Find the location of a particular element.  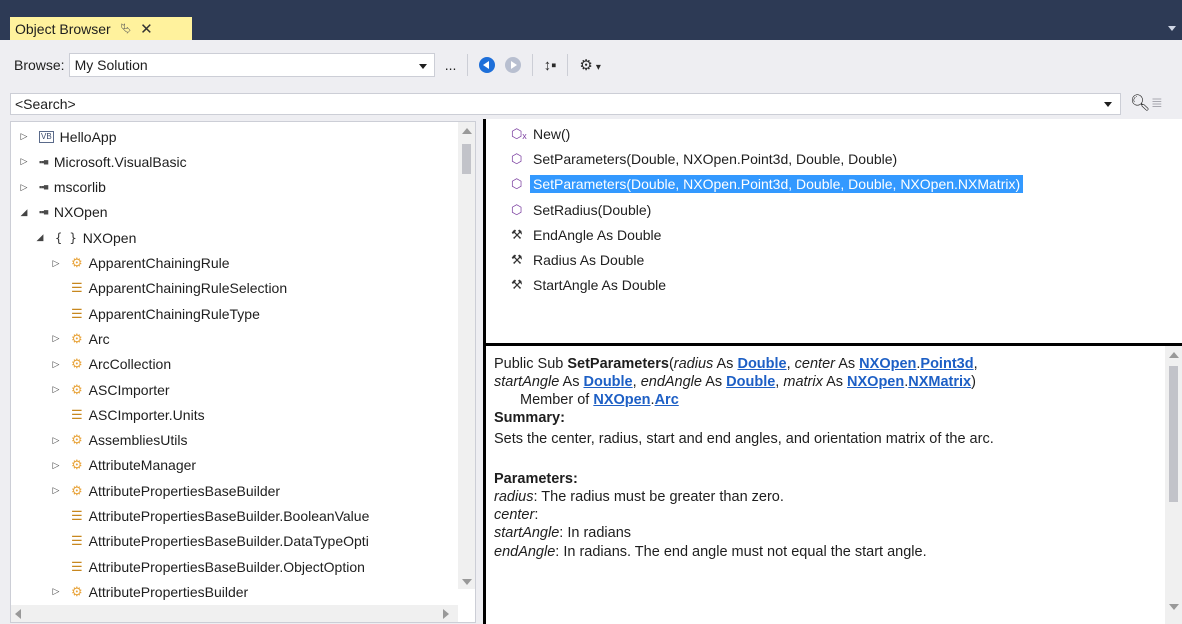

toolbar-separator is located at coordinates (568, 65).